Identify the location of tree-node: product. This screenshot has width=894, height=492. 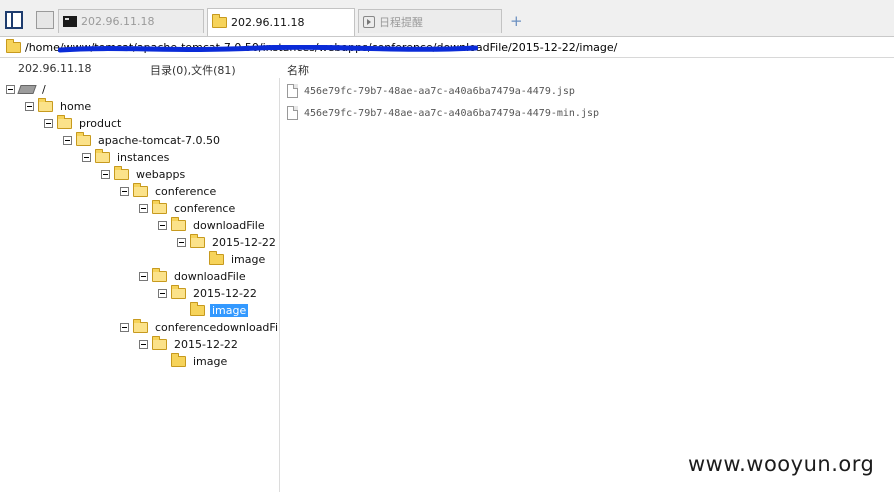
(83, 122).